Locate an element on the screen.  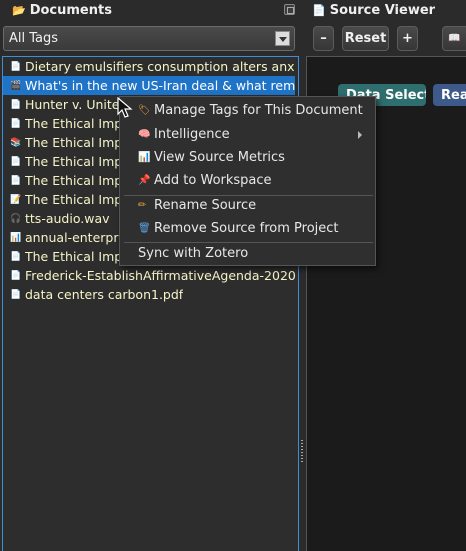
note-icon: 📝 is located at coordinates (16, 199).